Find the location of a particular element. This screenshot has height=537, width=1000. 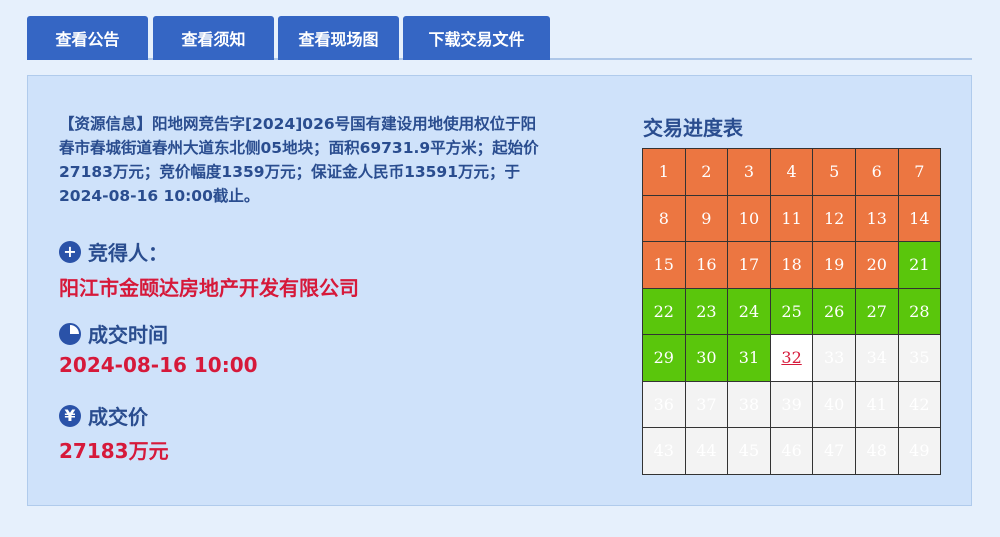

progress-cell-31: 31 is located at coordinates (749, 358).